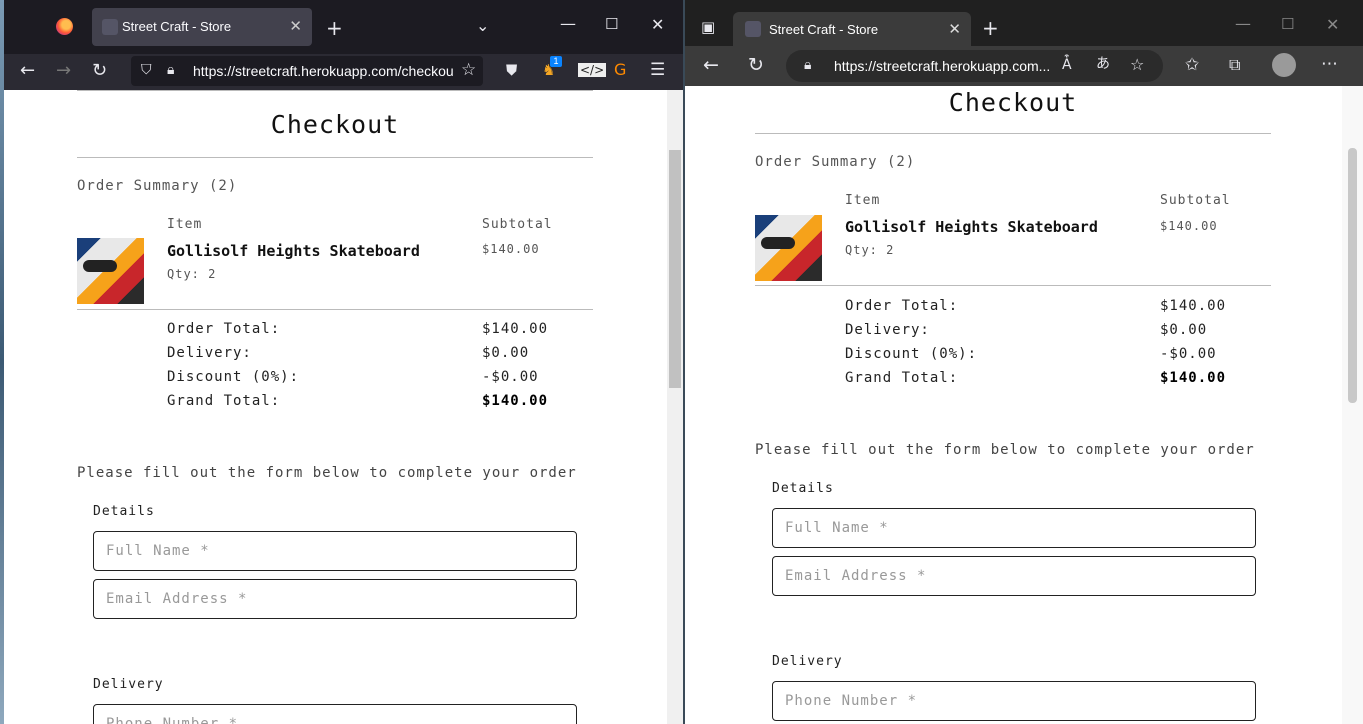 This screenshot has height=724, width=1363. I want to click on g-extension-icon: G, so click(620, 70).